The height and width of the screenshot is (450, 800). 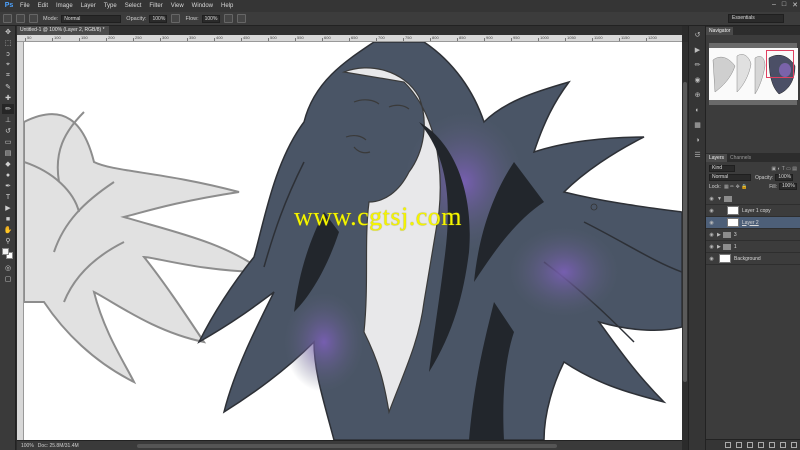 I want to click on foreground-color-swatch, so click(x=5, y=251).